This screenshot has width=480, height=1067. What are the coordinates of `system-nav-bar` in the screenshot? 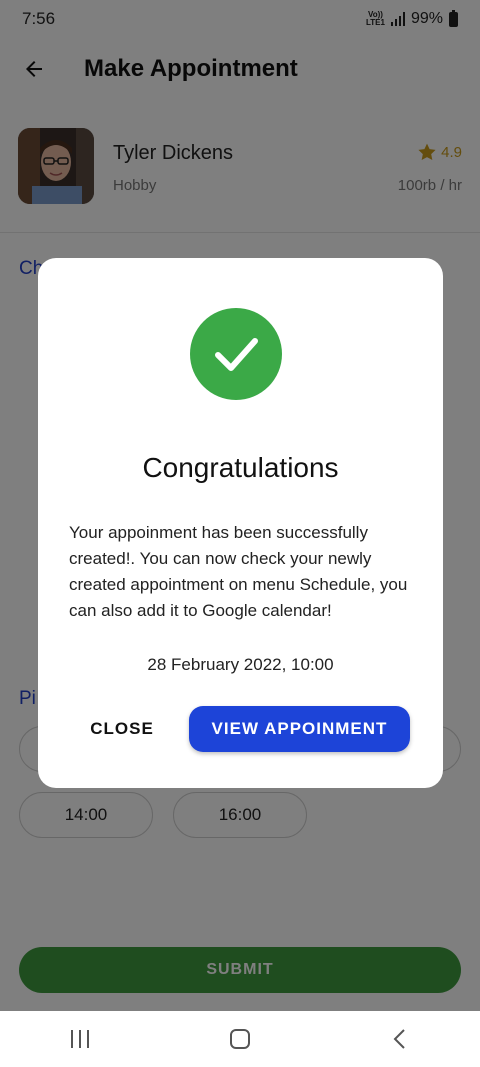 It's located at (240, 1039).